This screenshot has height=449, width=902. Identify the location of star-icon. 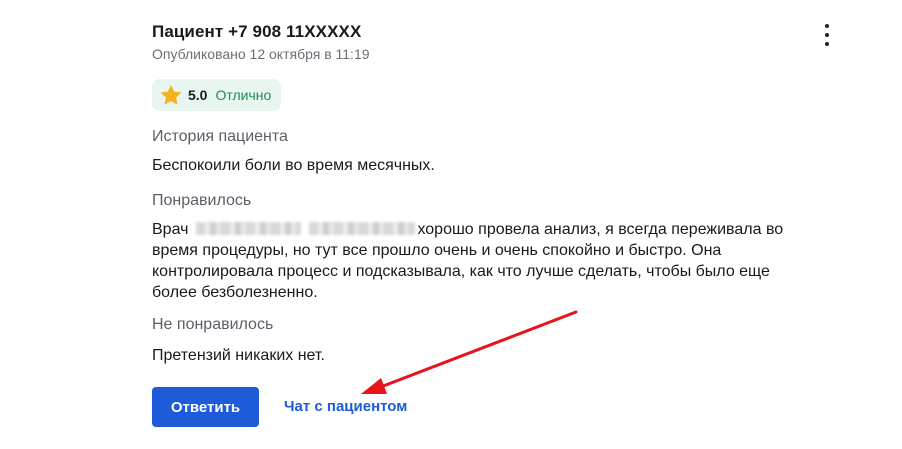
(171, 95).